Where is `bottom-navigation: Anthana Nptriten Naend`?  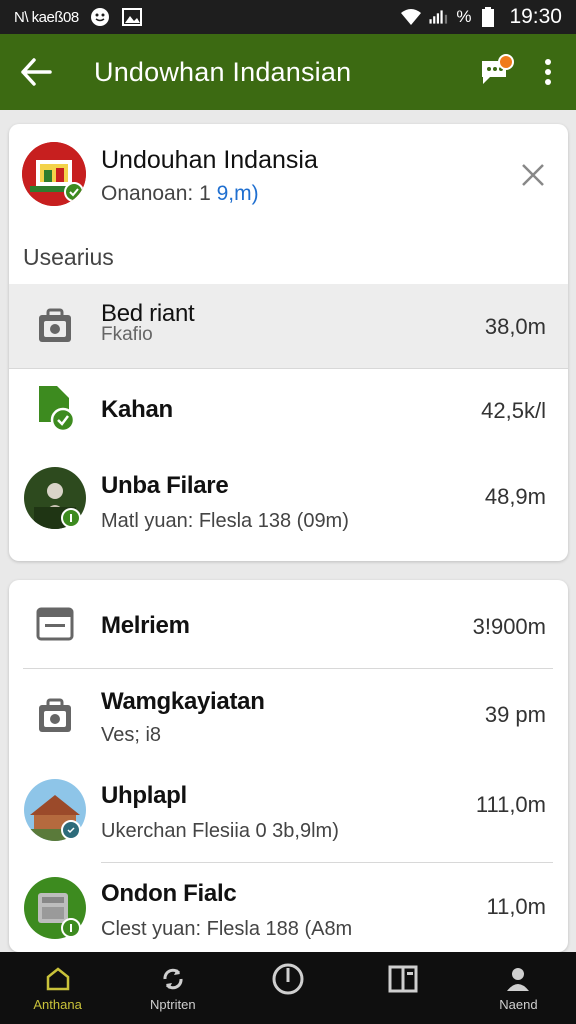
bottom-navigation: Anthana Nptriten Naend is located at coordinates (288, 988).